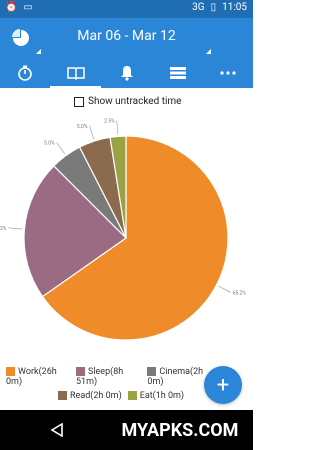 This screenshot has width=320, height=450. What do you see at coordinates (19, 7) in the screenshot?
I see `status-left: ⏰ ▭` at bounding box center [19, 7].